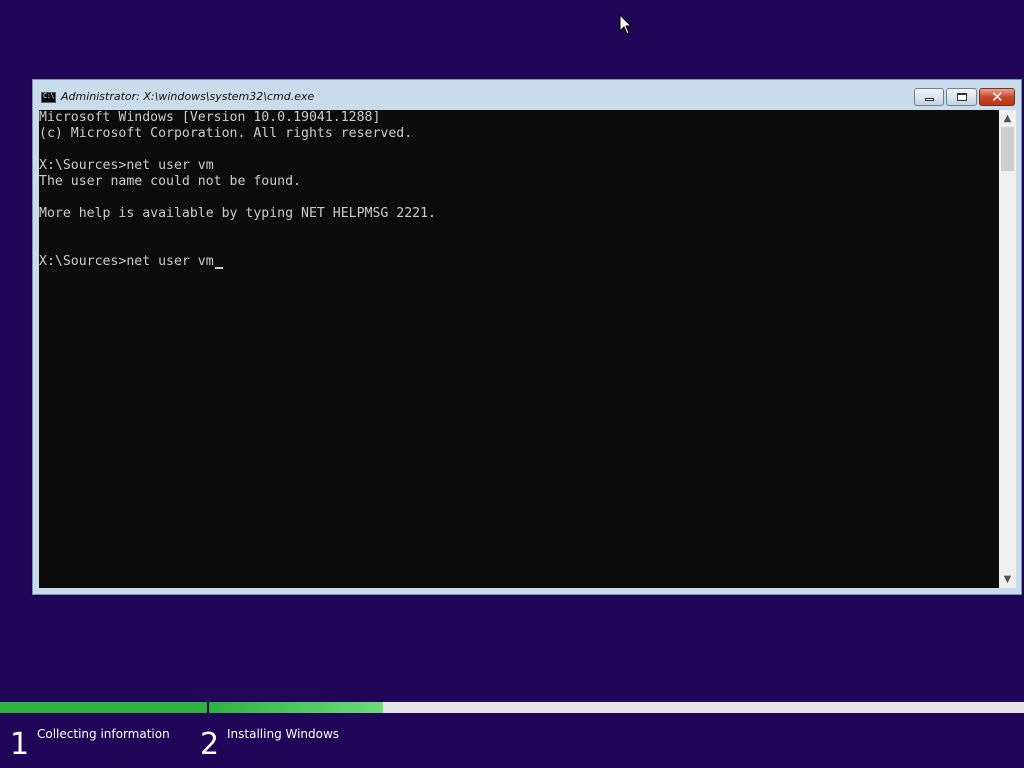  Describe the element at coordinates (103, 707) in the screenshot. I see `step1-progress-fill` at that location.